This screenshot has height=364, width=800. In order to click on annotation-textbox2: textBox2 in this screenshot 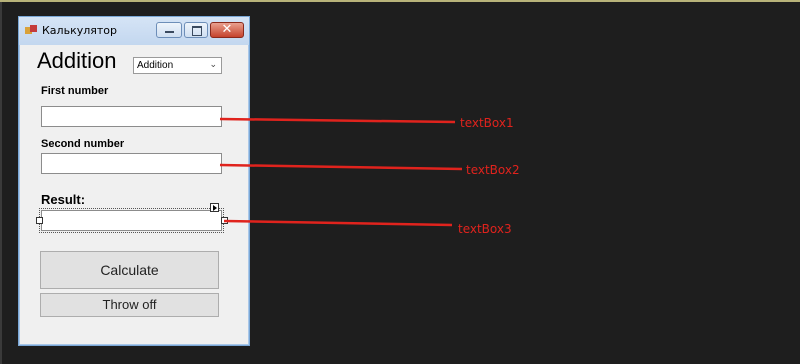, I will do `click(493, 170)`.